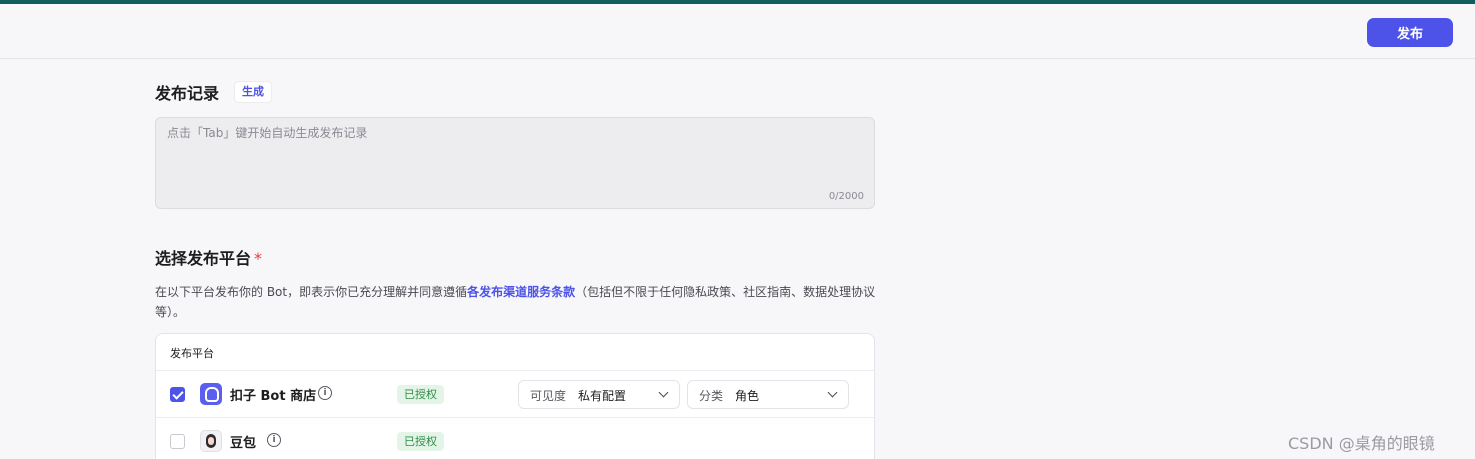  Describe the element at coordinates (1361, 443) in the screenshot. I see `watermark: CSDN @桌角的眼镜` at that location.